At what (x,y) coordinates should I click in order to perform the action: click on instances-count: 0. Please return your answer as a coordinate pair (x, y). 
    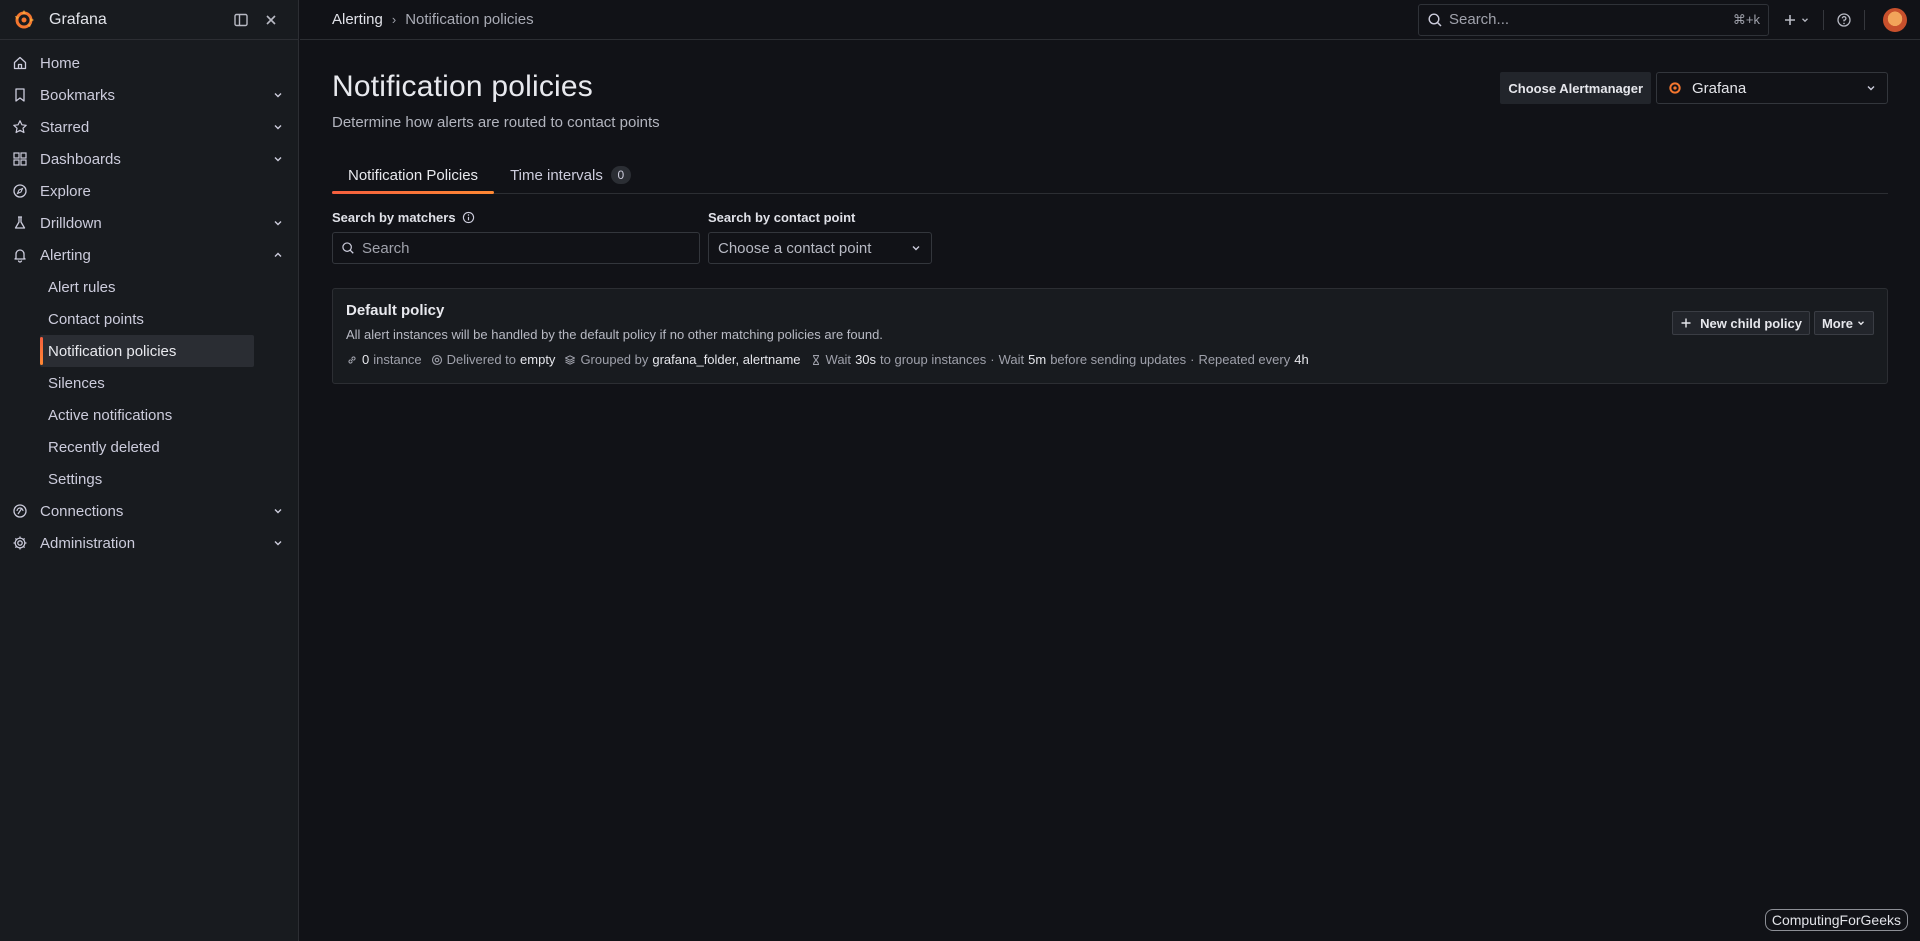
    Looking at the image, I should click on (366, 359).